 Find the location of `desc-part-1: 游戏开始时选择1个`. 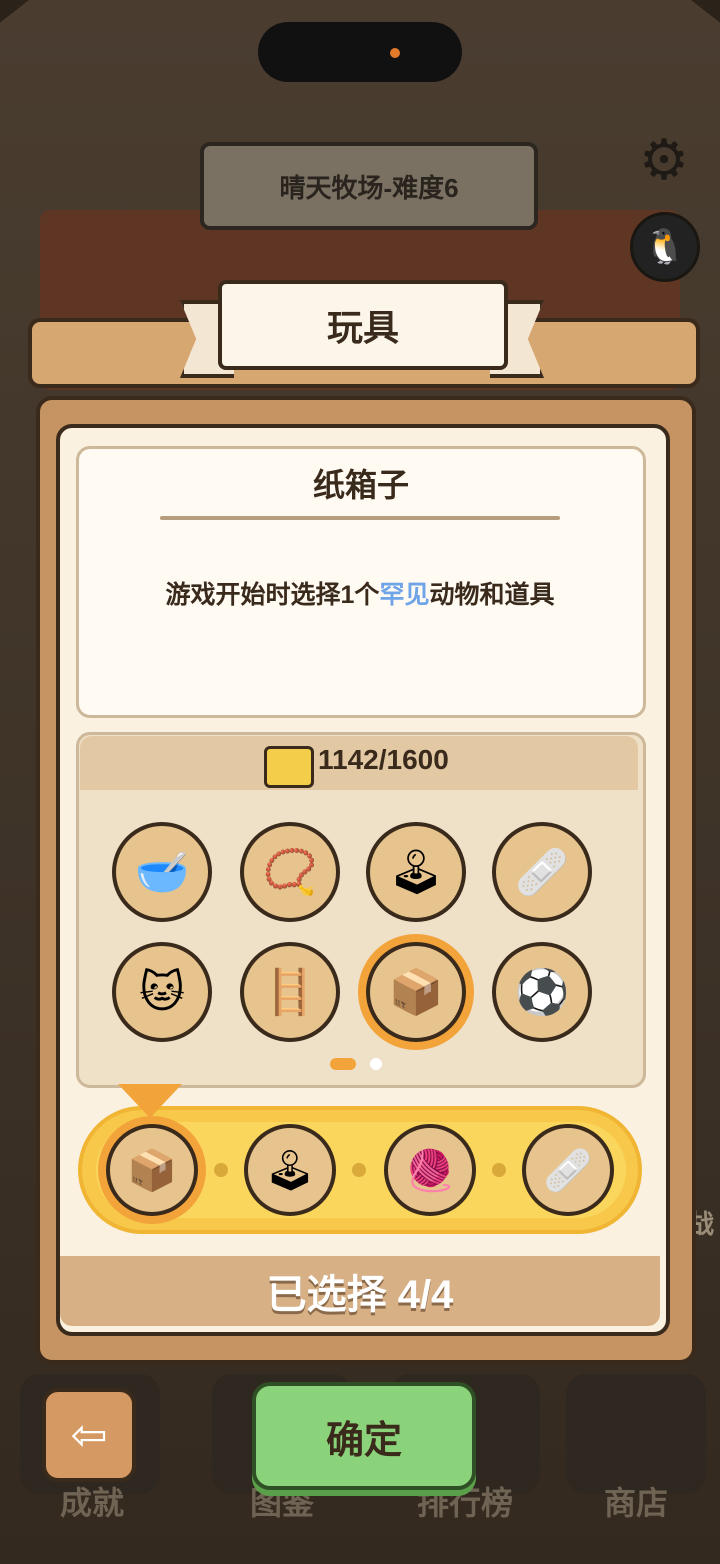

desc-part-1: 游戏开始时选择1个 is located at coordinates (272, 595).